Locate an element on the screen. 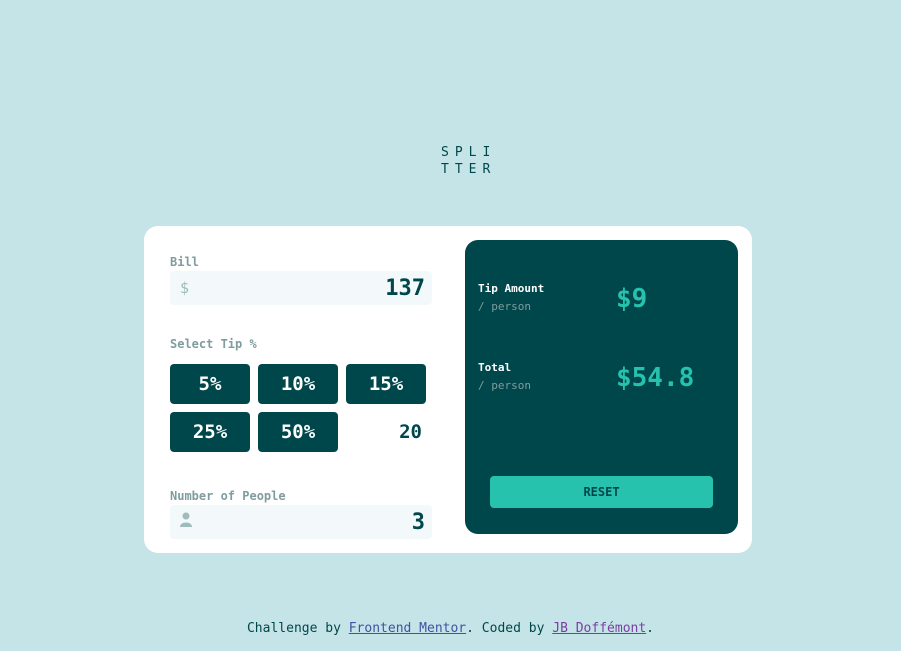 The height and width of the screenshot is (651, 901). people-value: 3 is located at coordinates (418, 522).